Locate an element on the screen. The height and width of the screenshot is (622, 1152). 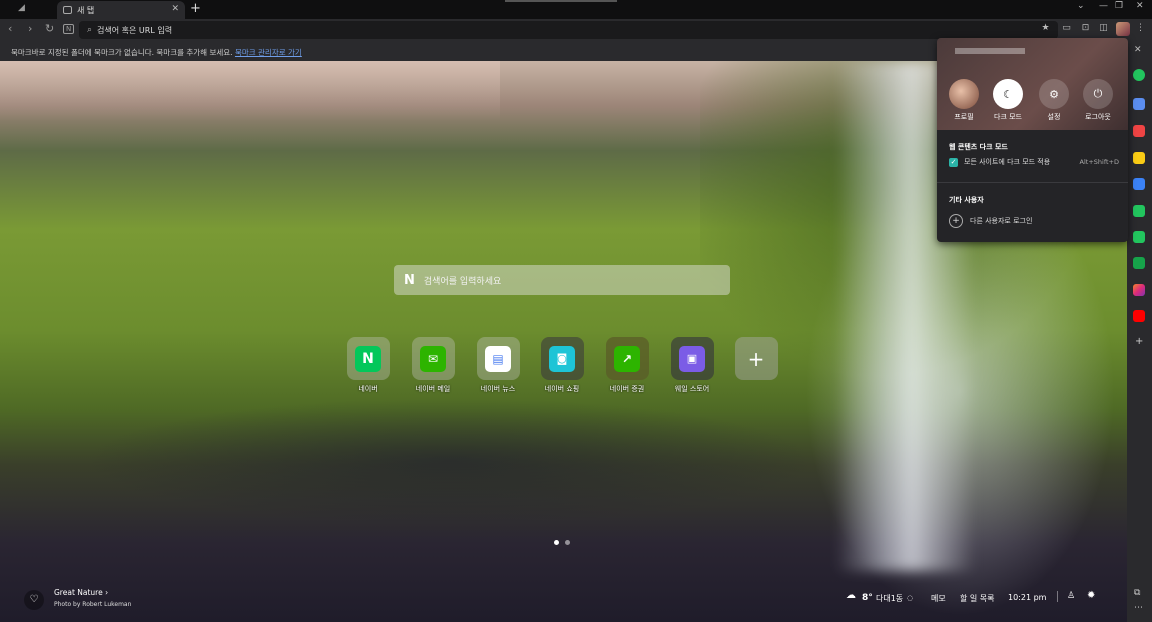
tab-search-chevron-icon: ⌄ is located at coordinates (1081, 6).